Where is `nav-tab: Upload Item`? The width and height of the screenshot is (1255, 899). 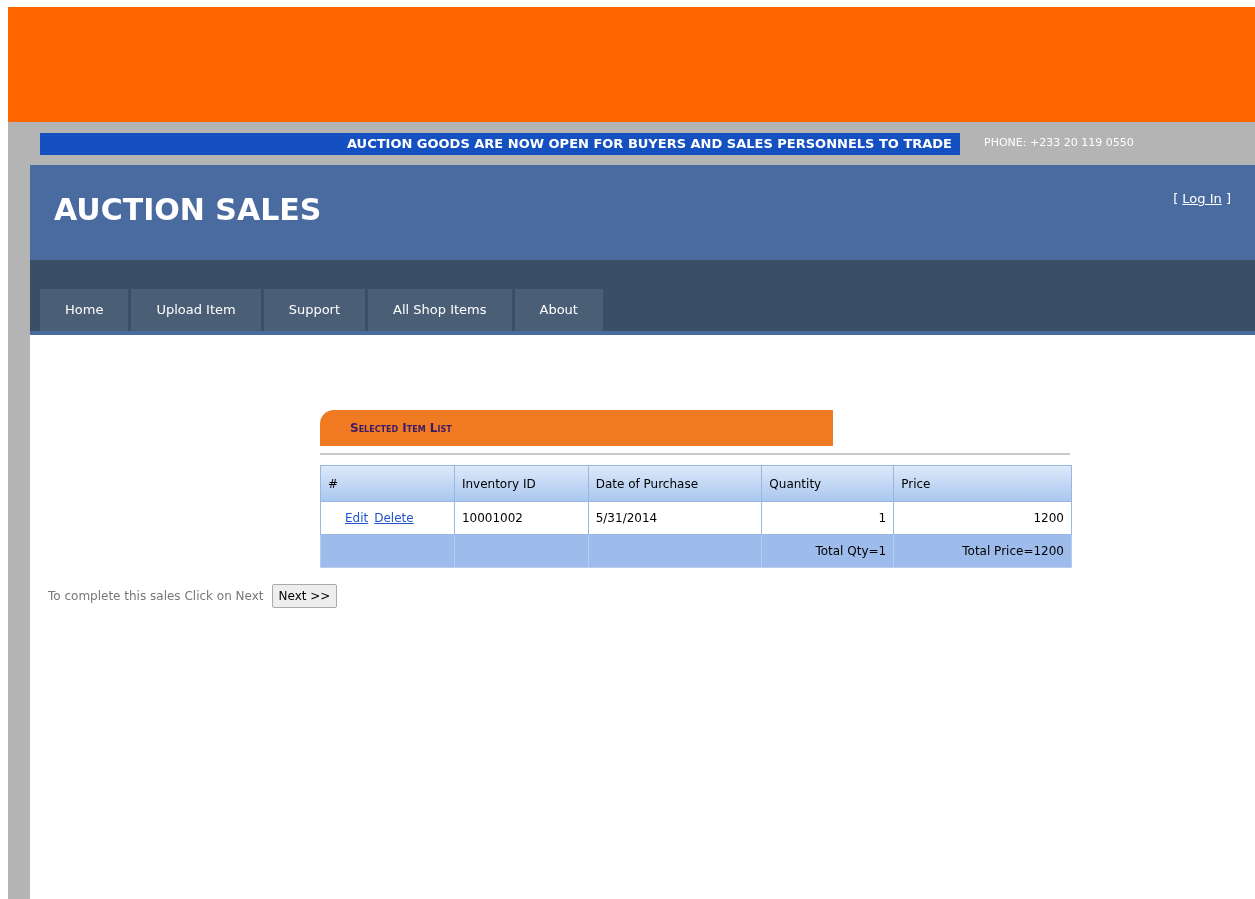
nav-tab: Upload Item is located at coordinates (196, 310).